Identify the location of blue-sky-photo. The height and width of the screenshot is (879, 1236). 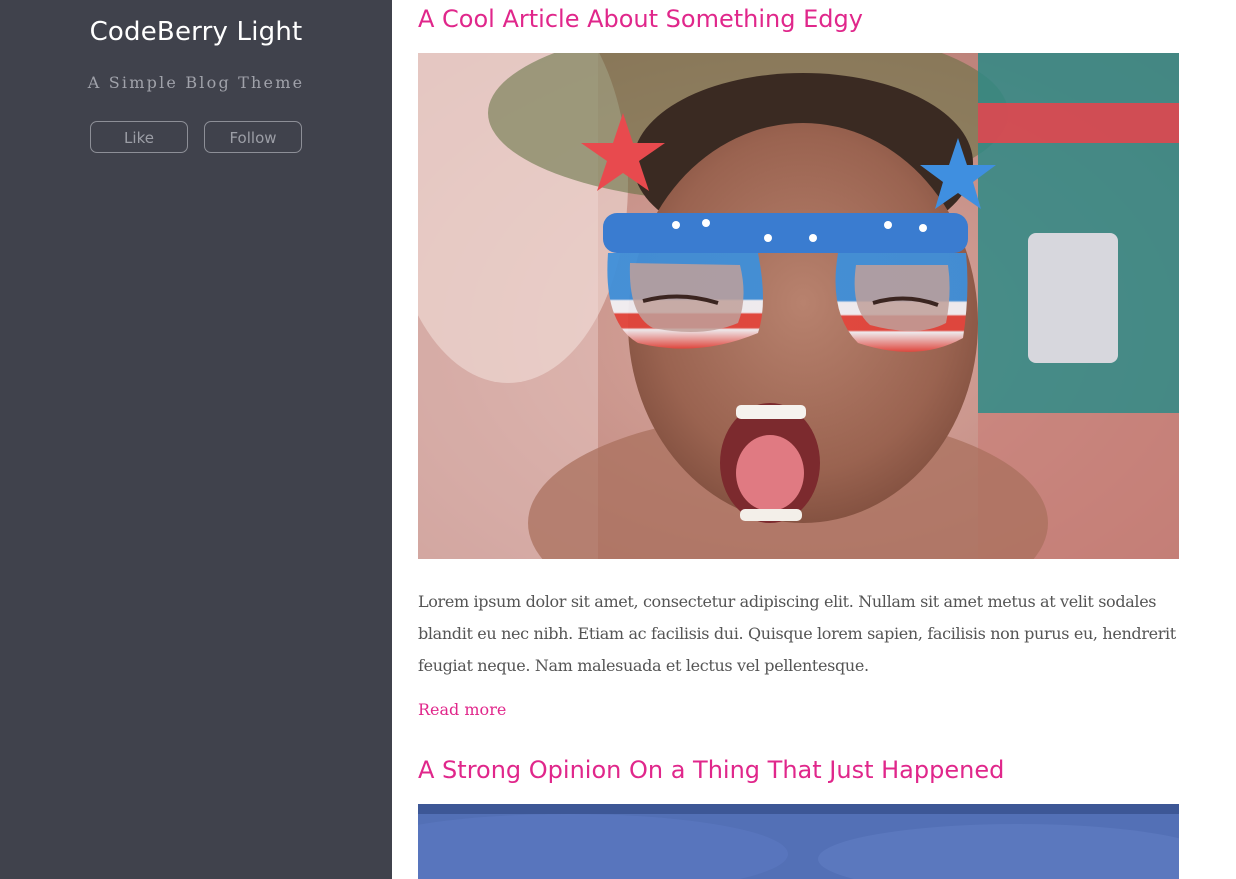
(798, 841).